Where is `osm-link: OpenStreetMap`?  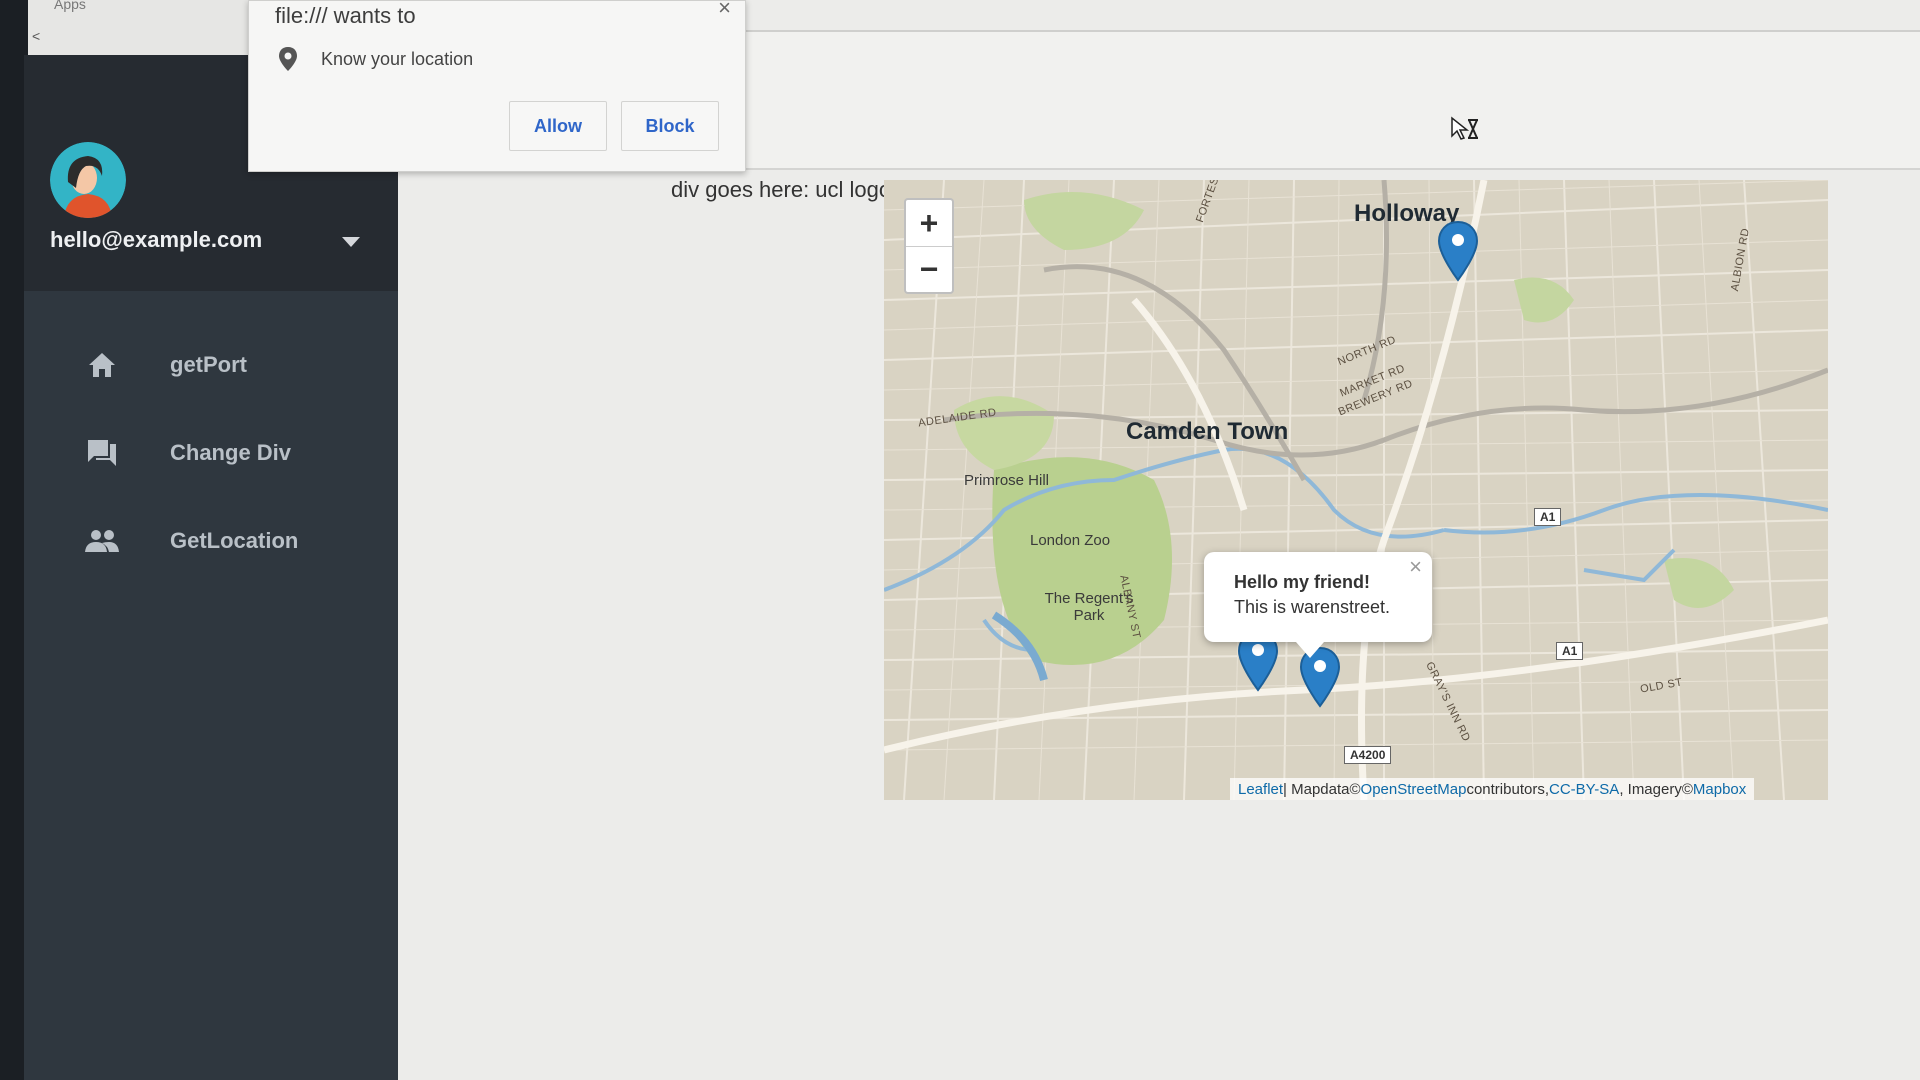 osm-link: OpenStreetMap is located at coordinates (1414, 789).